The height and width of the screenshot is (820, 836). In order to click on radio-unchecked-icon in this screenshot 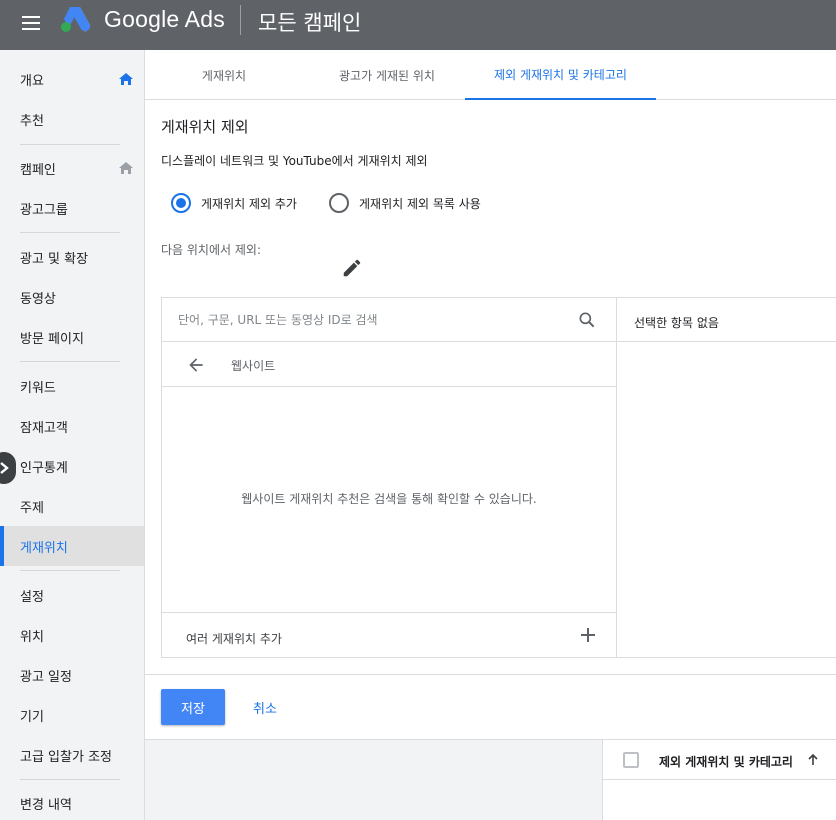, I will do `click(339, 203)`.